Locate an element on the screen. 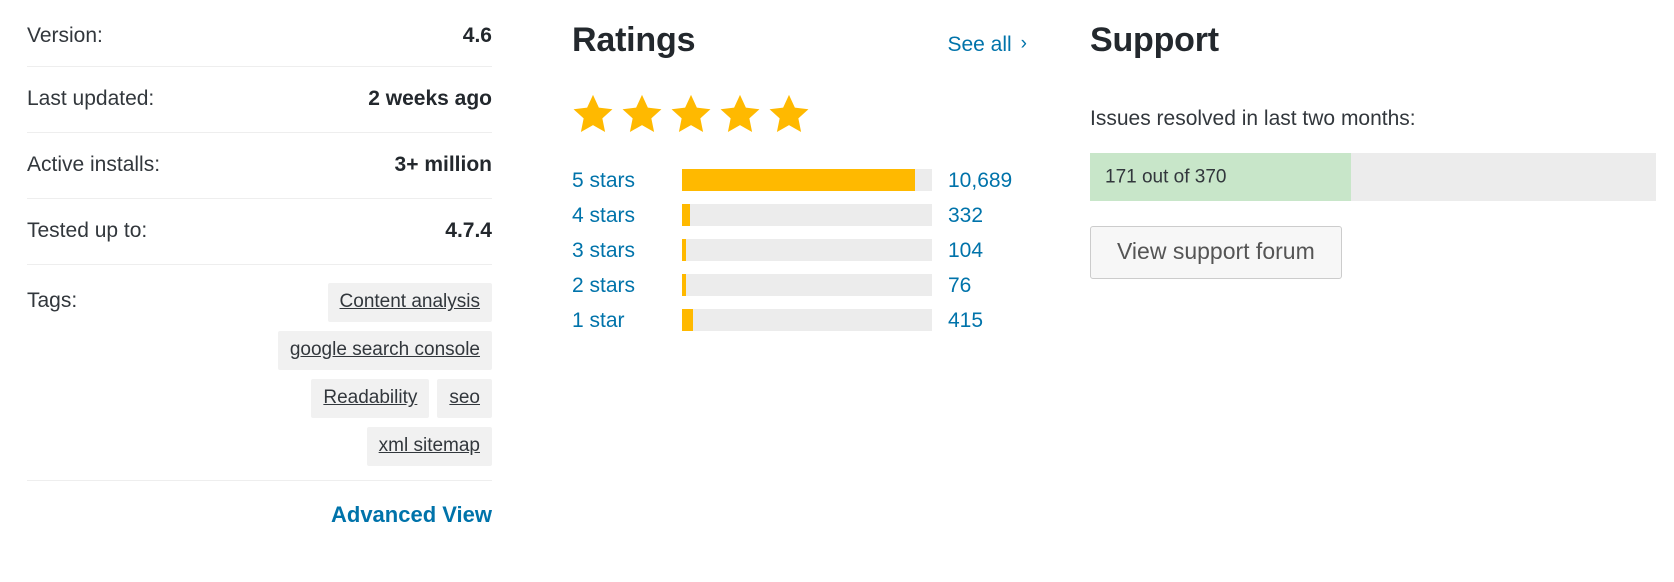  rating-row-4-stars: 4 stars 332 is located at coordinates (804, 215).